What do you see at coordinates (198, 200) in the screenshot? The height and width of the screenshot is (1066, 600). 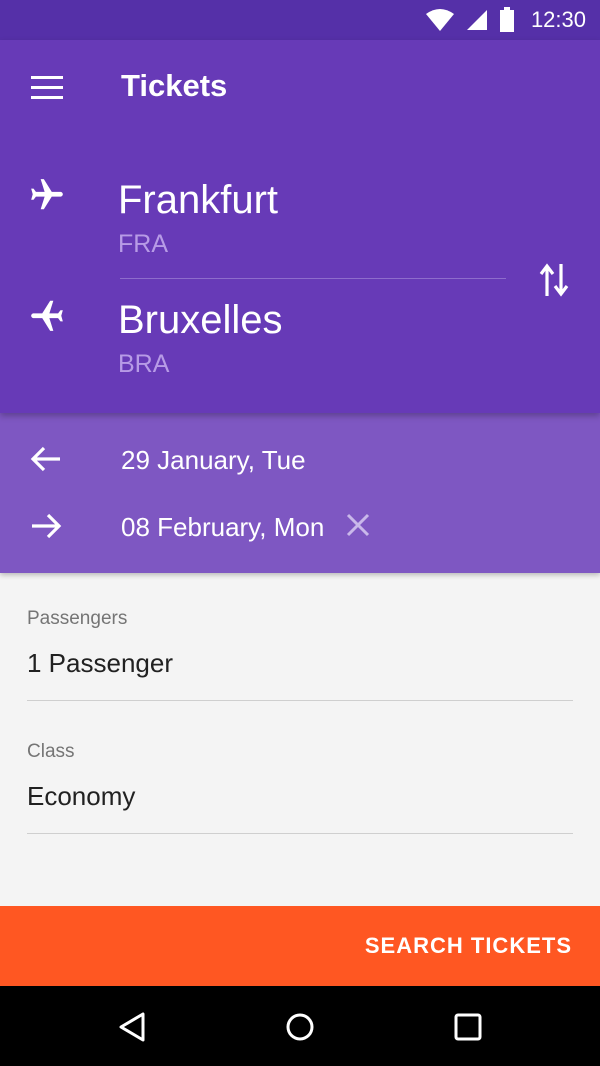 I see `origin-city: Frankfurt` at bounding box center [198, 200].